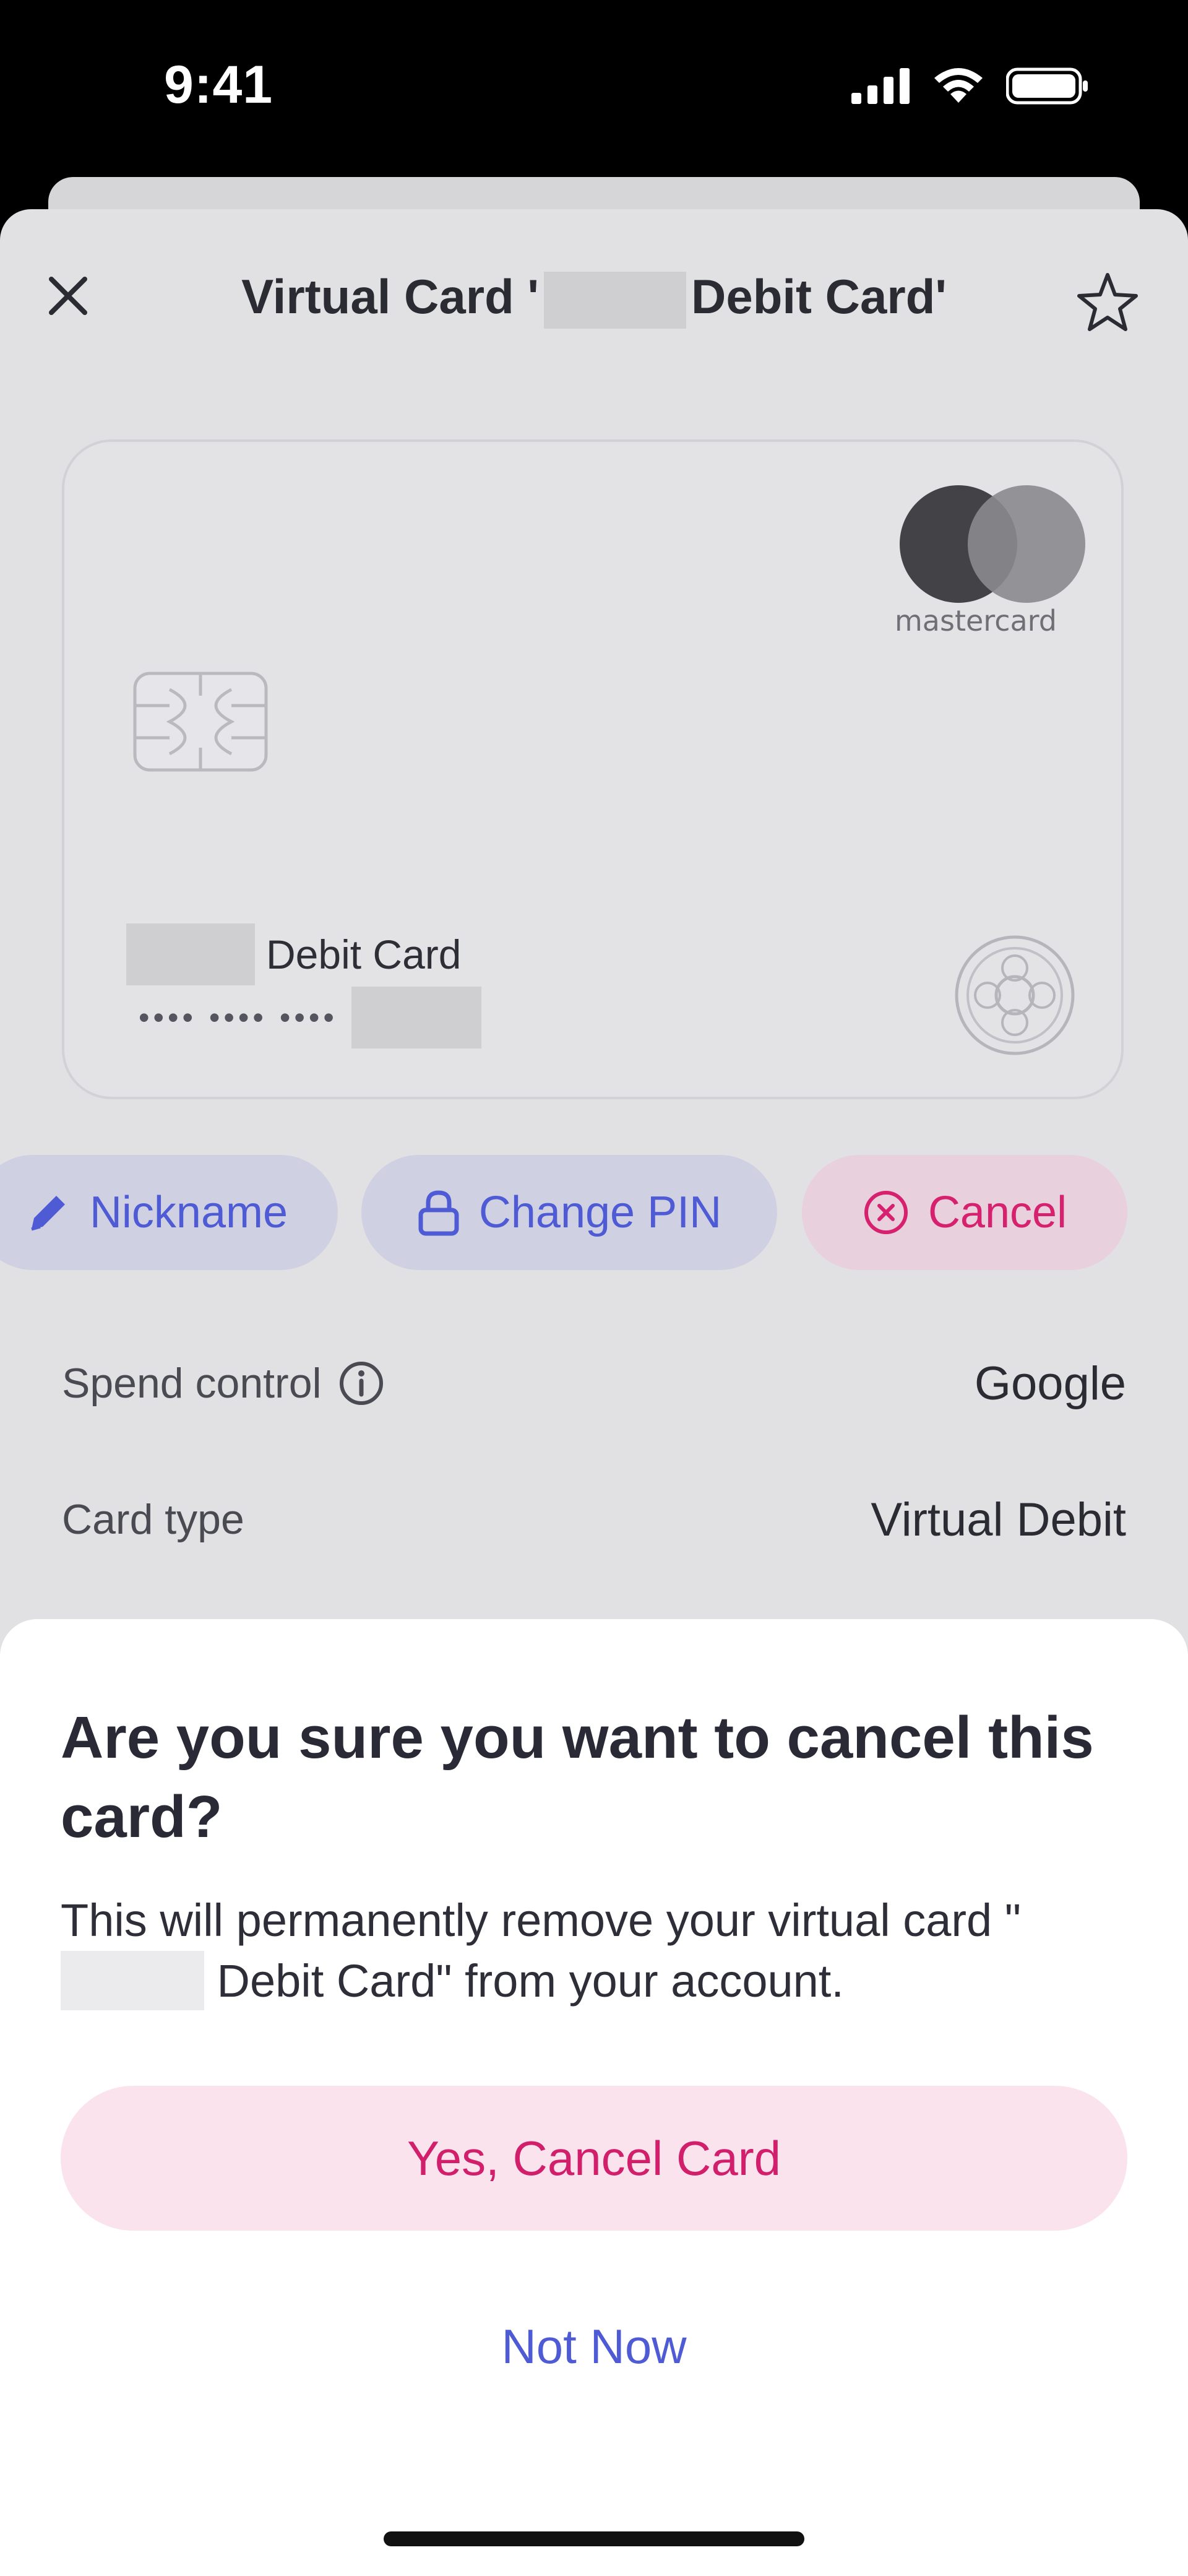  What do you see at coordinates (189, 1212) in the screenshot?
I see `nickname-label: Nickname` at bounding box center [189, 1212].